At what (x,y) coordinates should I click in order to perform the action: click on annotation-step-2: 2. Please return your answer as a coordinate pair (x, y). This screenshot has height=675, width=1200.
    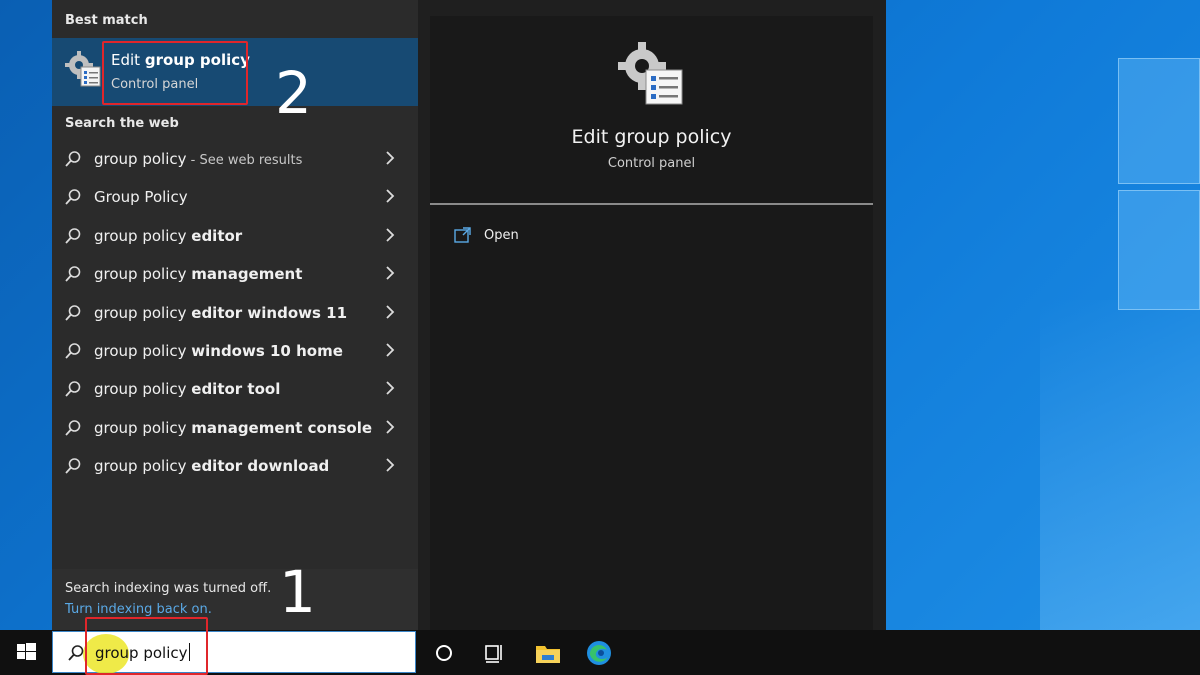
    Looking at the image, I should click on (293, 93).